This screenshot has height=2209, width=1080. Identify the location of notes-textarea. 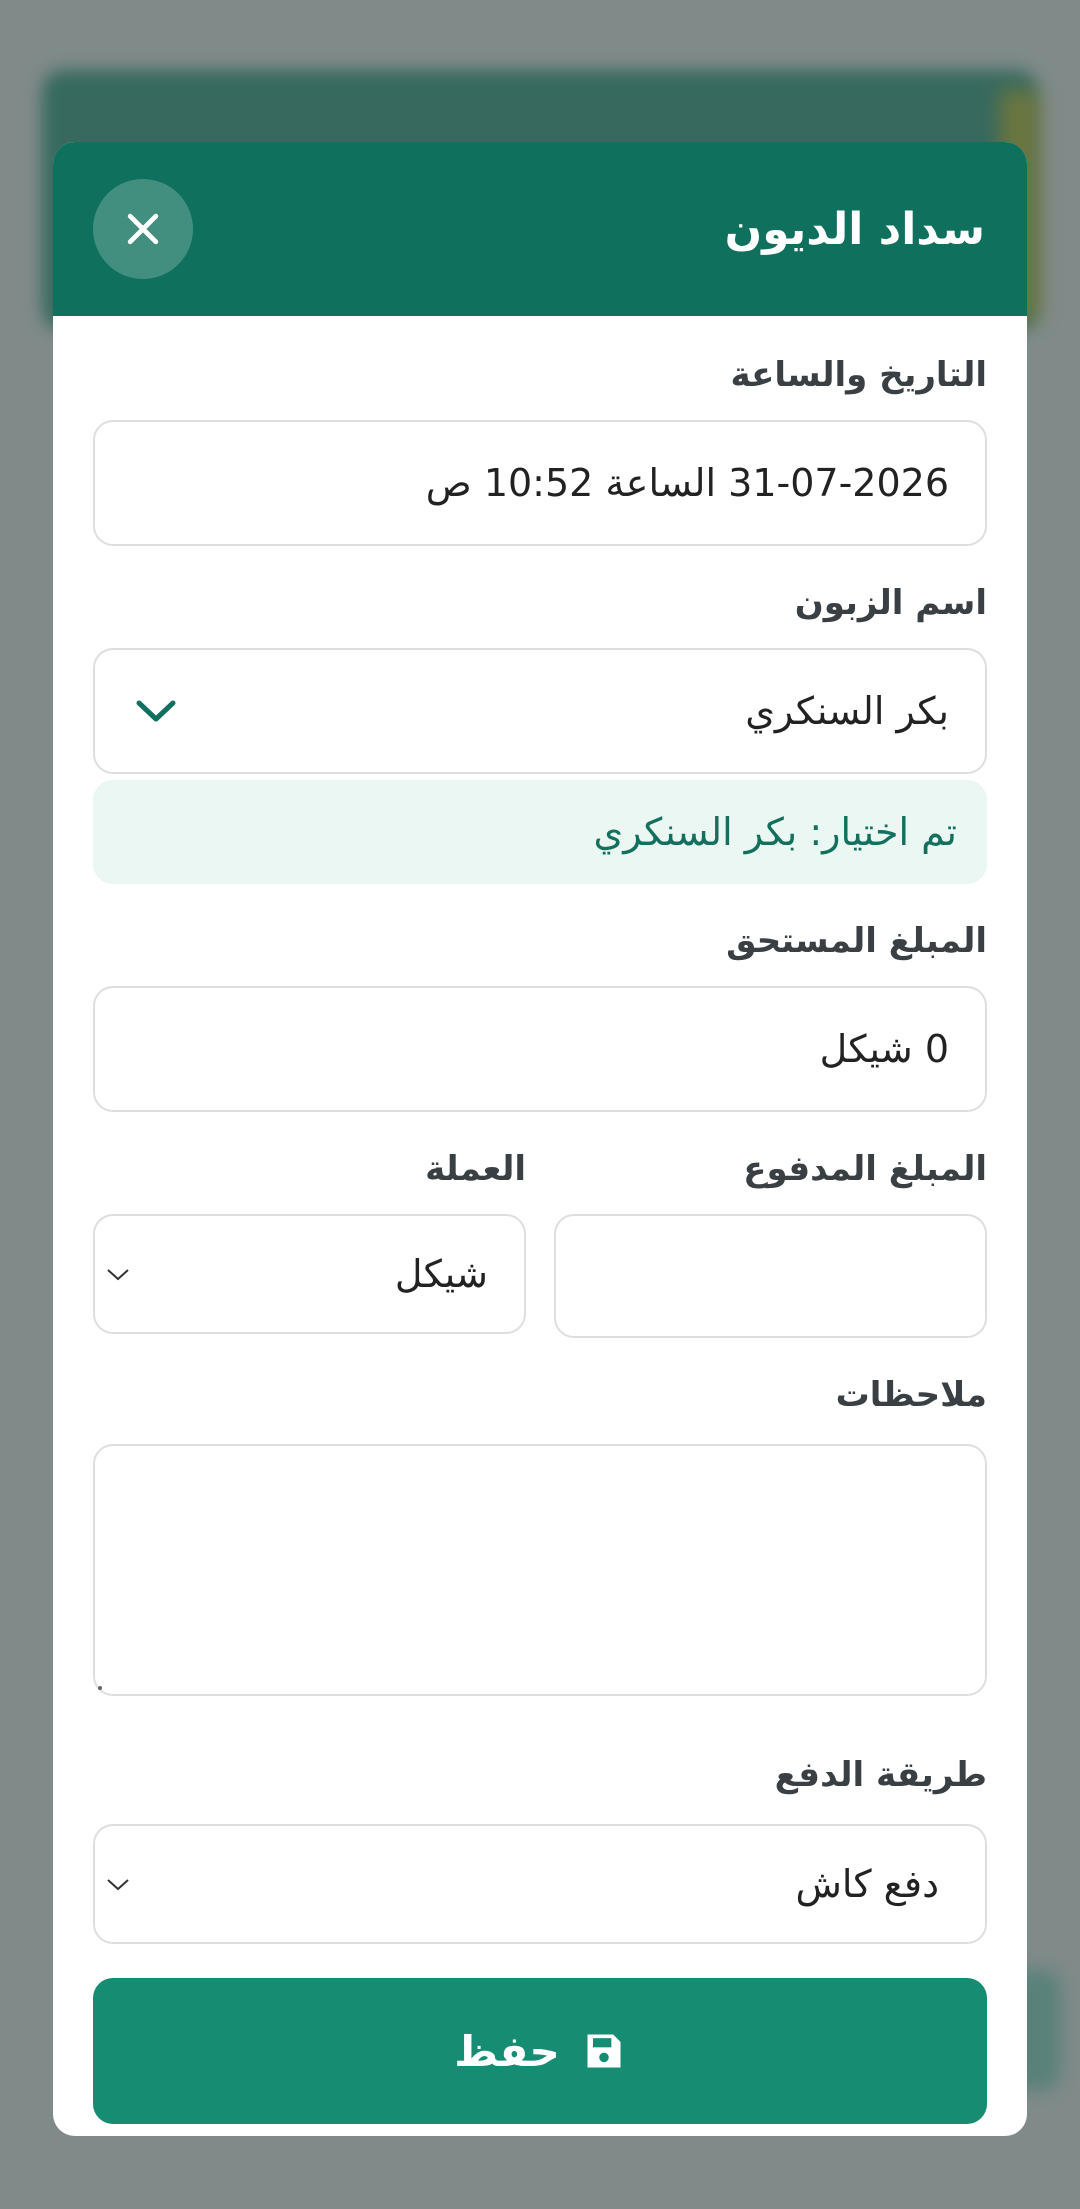
(540, 1570).